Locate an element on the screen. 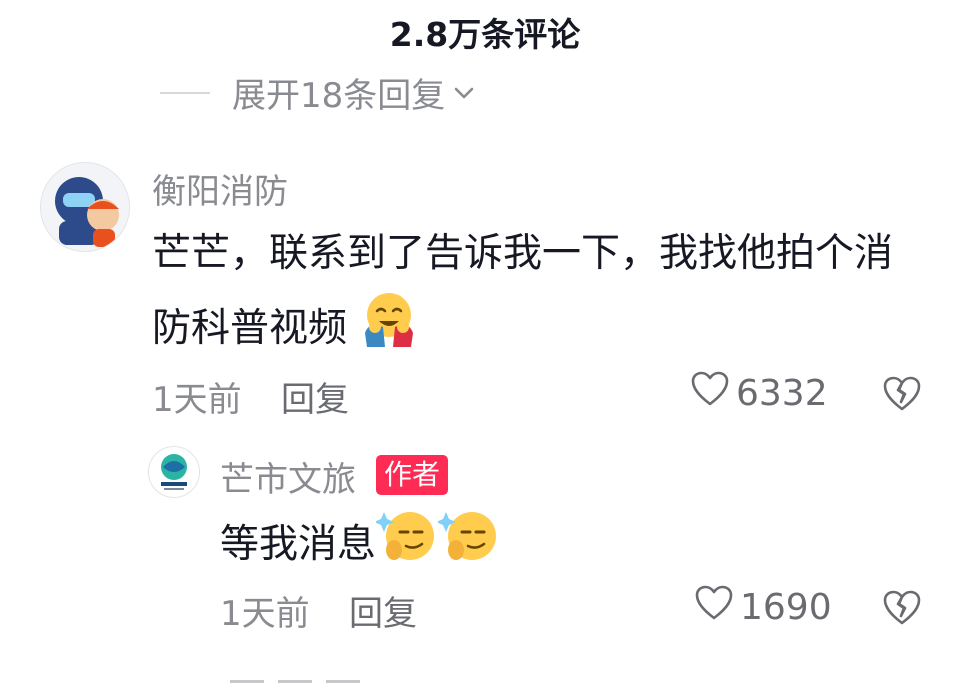 The width and height of the screenshot is (970, 688). divider-line is located at coordinates (185, 92).